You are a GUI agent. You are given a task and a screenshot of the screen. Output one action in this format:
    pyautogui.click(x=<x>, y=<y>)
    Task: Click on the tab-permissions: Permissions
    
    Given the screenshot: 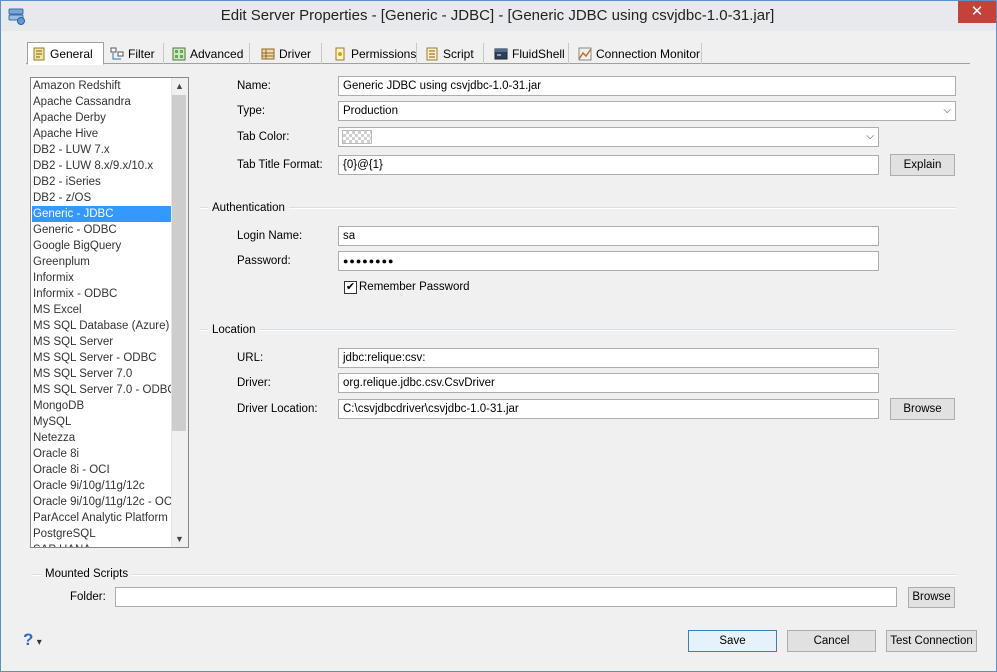 What is the action you would take?
    pyautogui.click(x=373, y=53)
    